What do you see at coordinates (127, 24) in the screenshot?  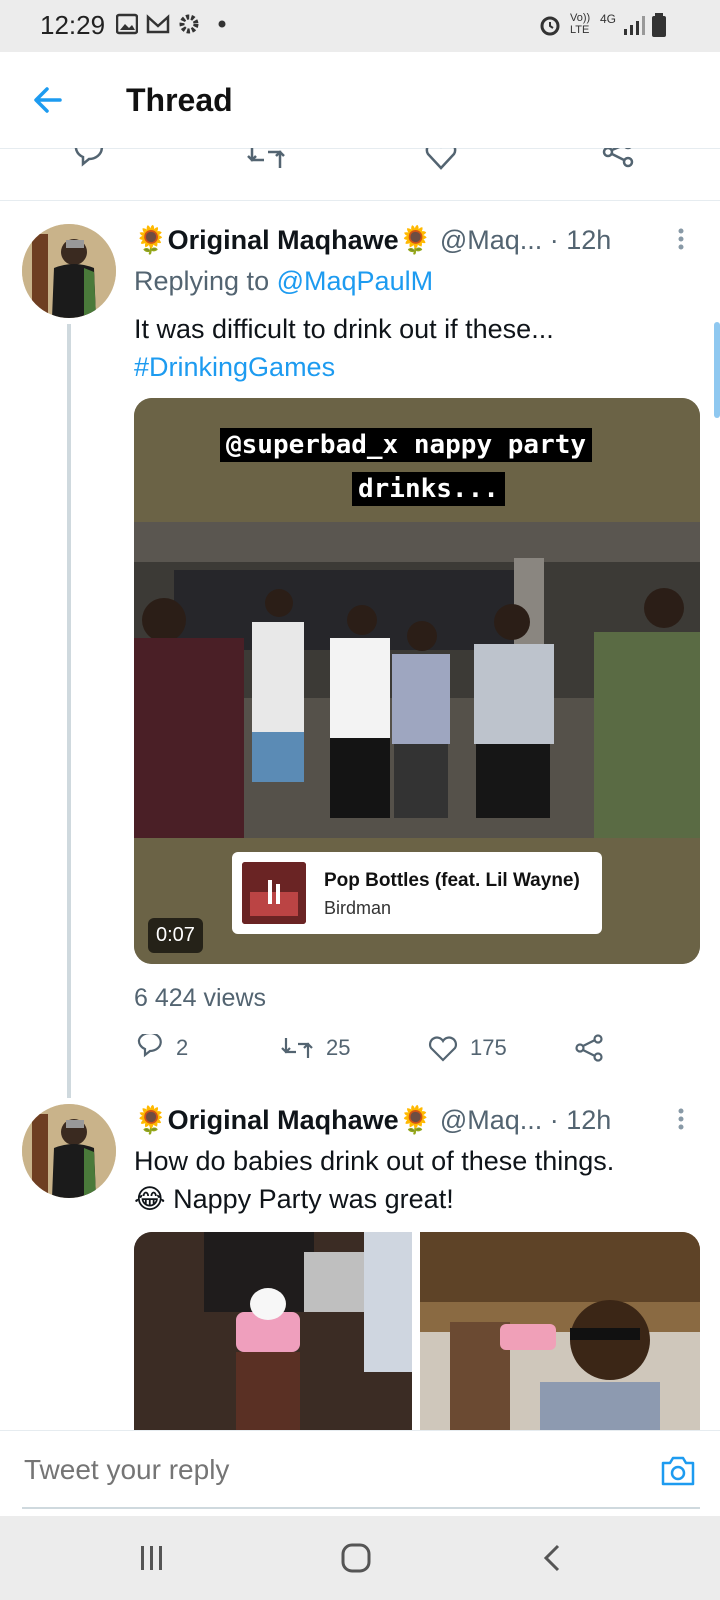 I see `image-icon` at bounding box center [127, 24].